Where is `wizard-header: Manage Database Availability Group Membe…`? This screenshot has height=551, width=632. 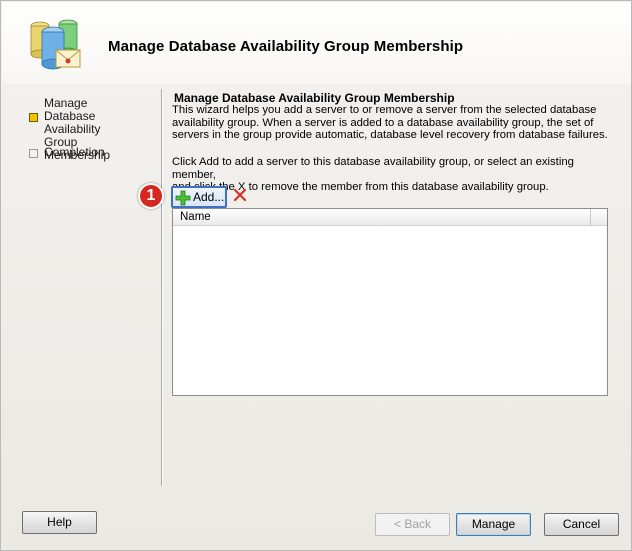 wizard-header: Manage Database Availability Group Membe… is located at coordinates (316, 43).